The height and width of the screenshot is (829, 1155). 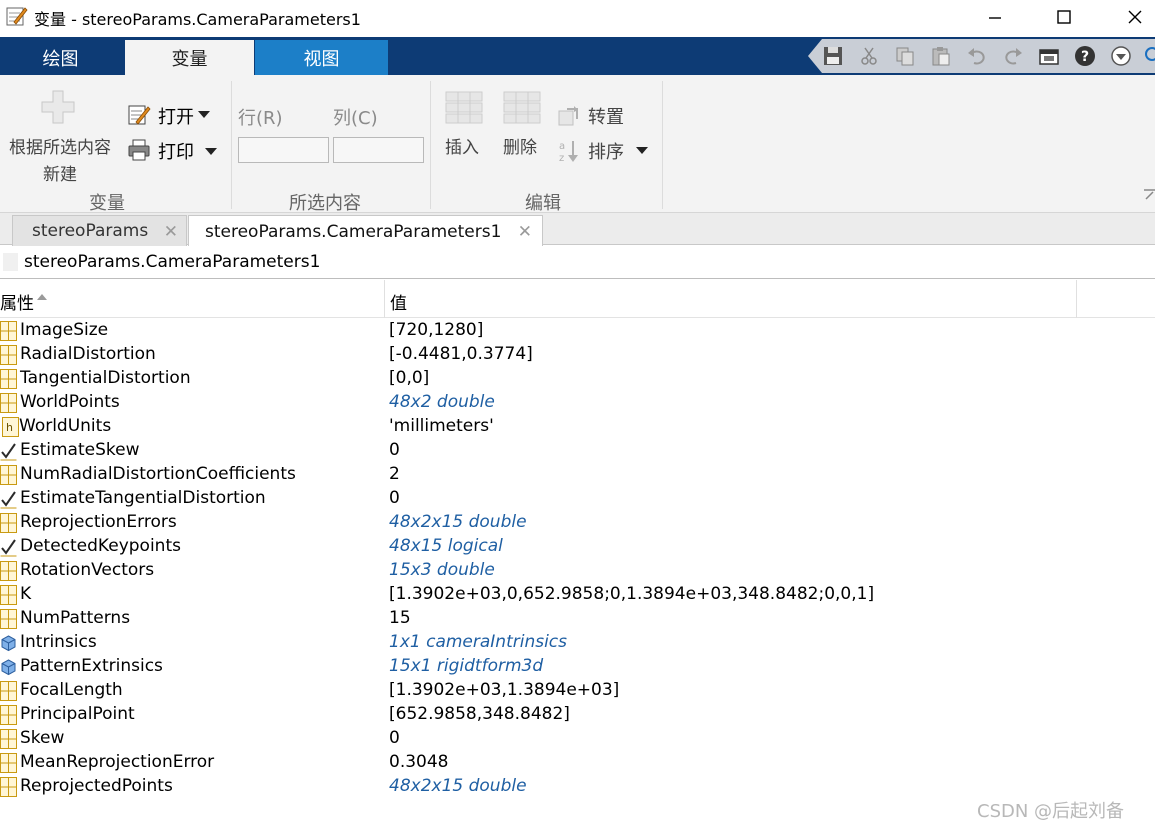 I want to click on row-field, so click(x=283, y=150).